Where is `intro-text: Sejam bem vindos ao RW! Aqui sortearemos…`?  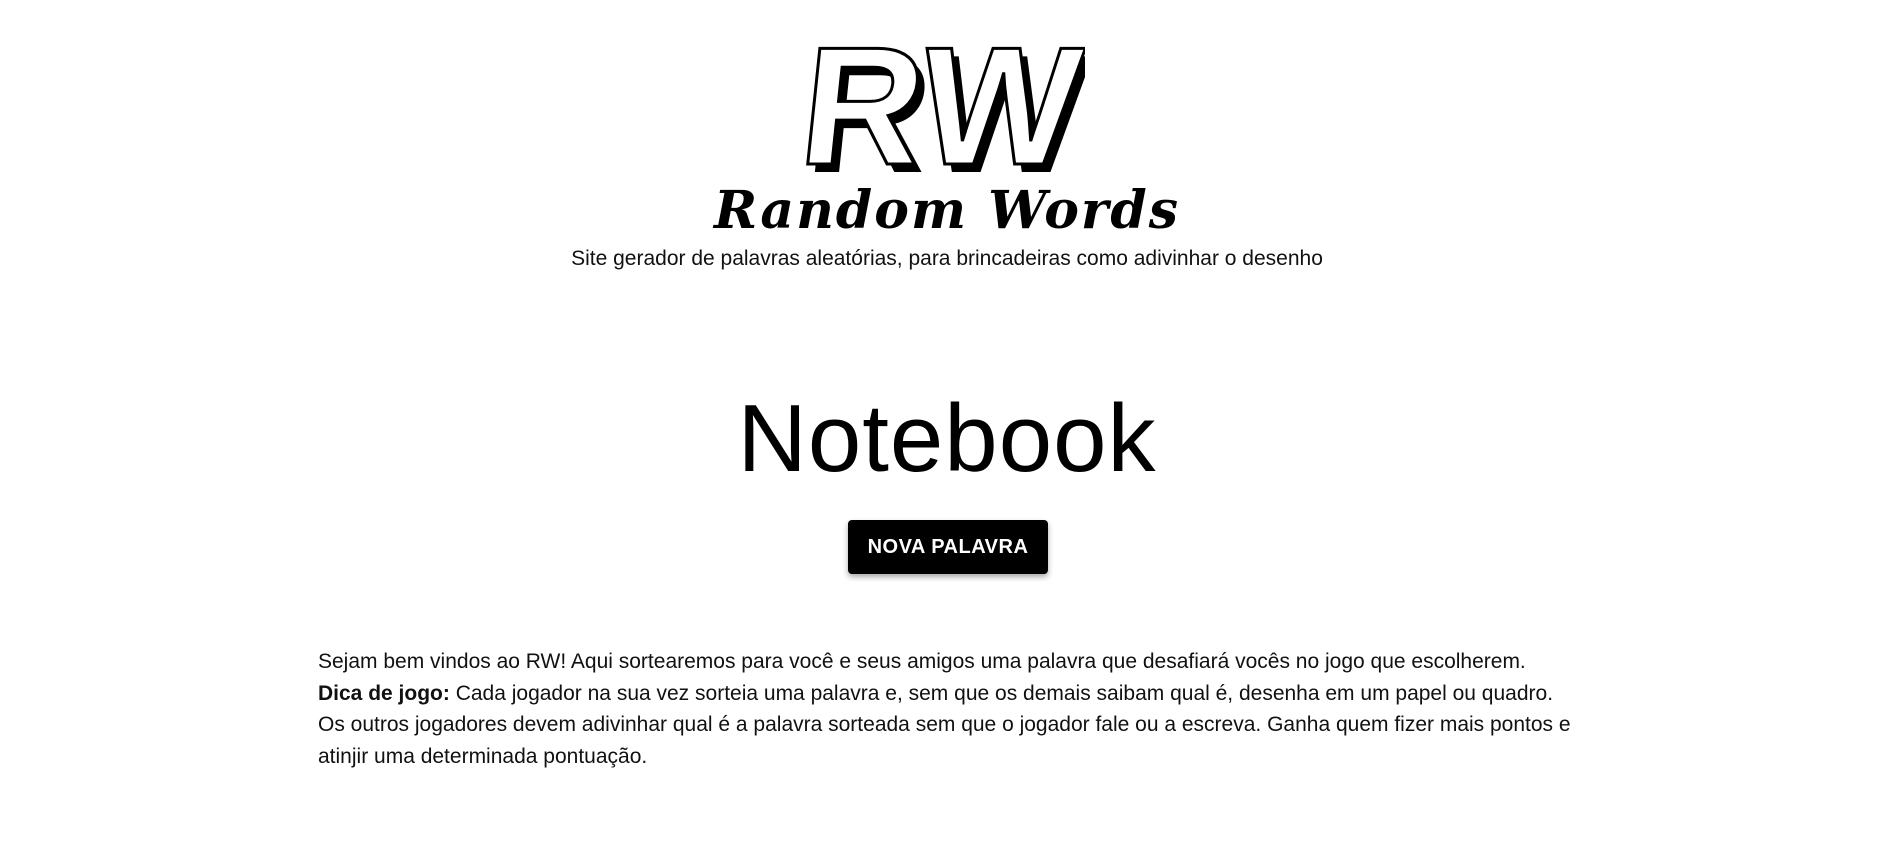
intro-text: Sejam bem vindos ao RW! Aqui sortearemos… is located at coordinates (949, 709).